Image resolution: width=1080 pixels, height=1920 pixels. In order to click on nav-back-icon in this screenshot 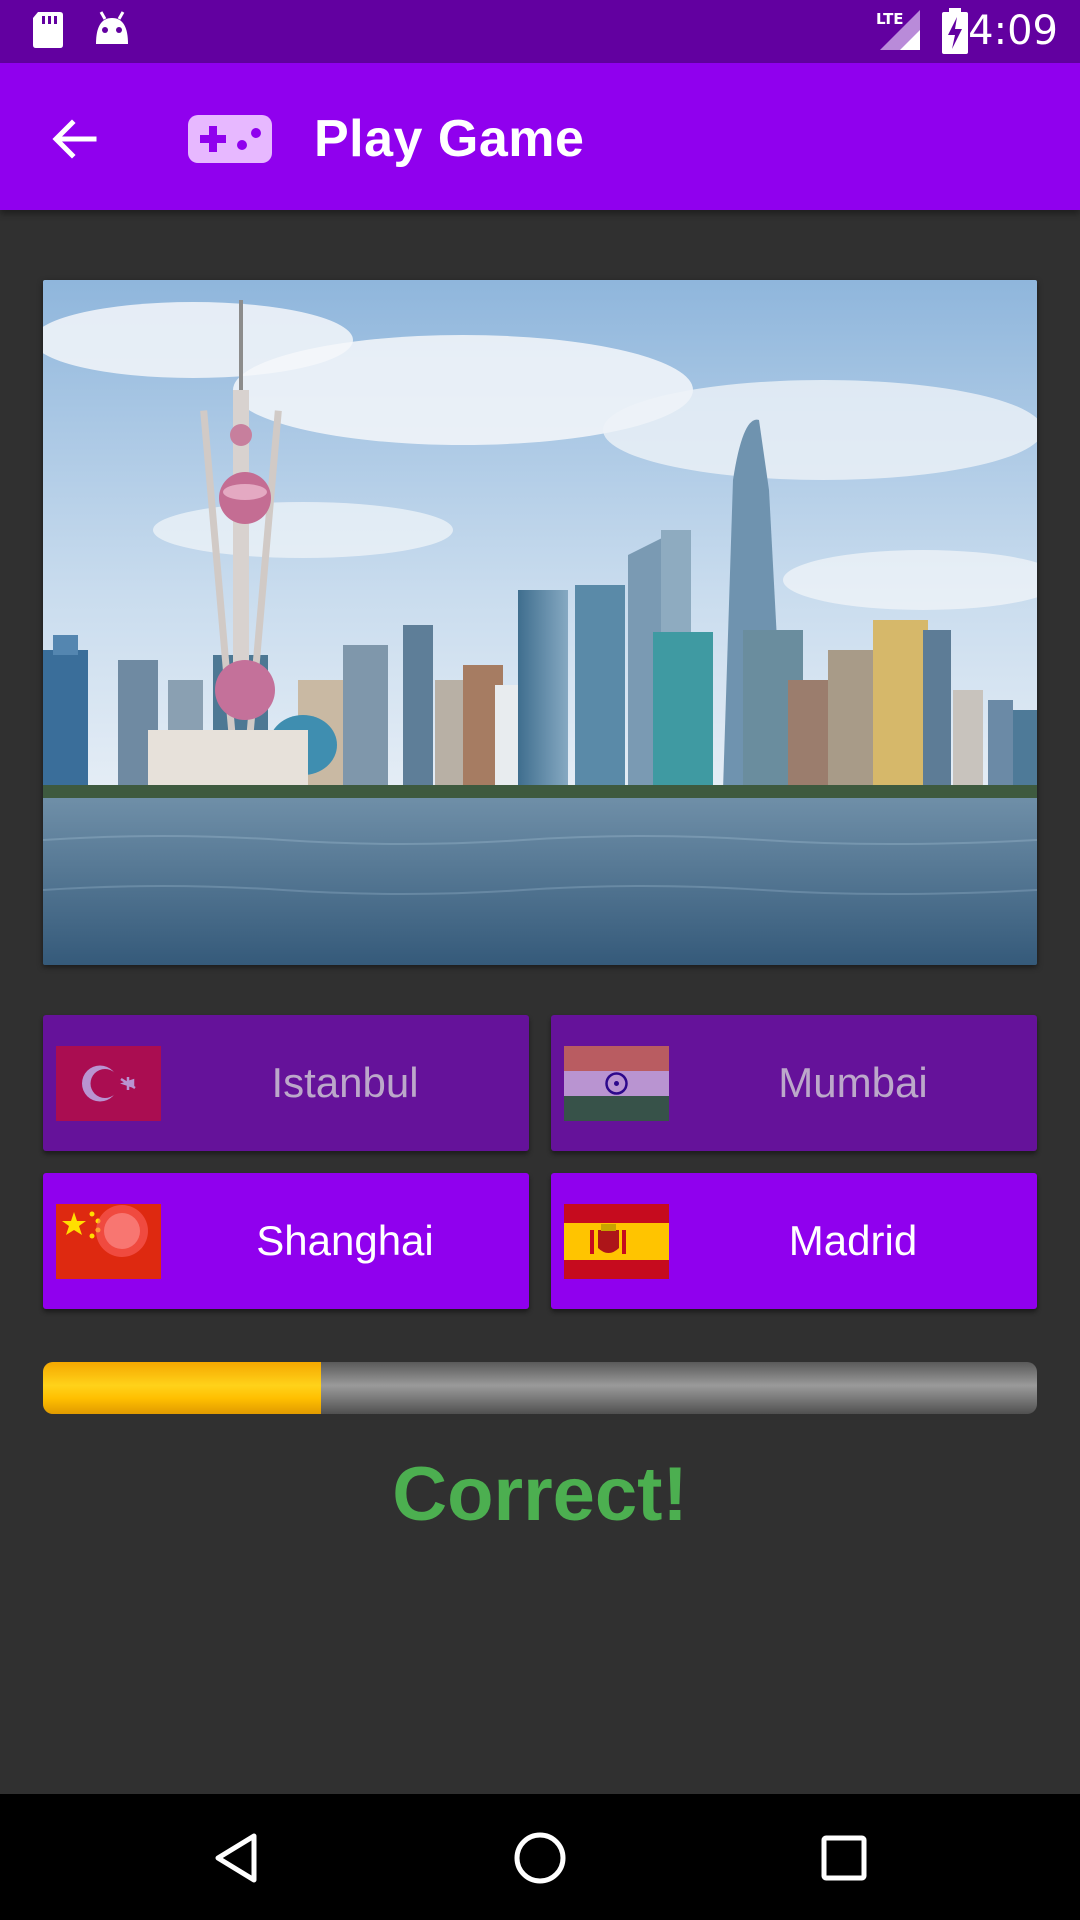, I will do `click(236, 1858)`.